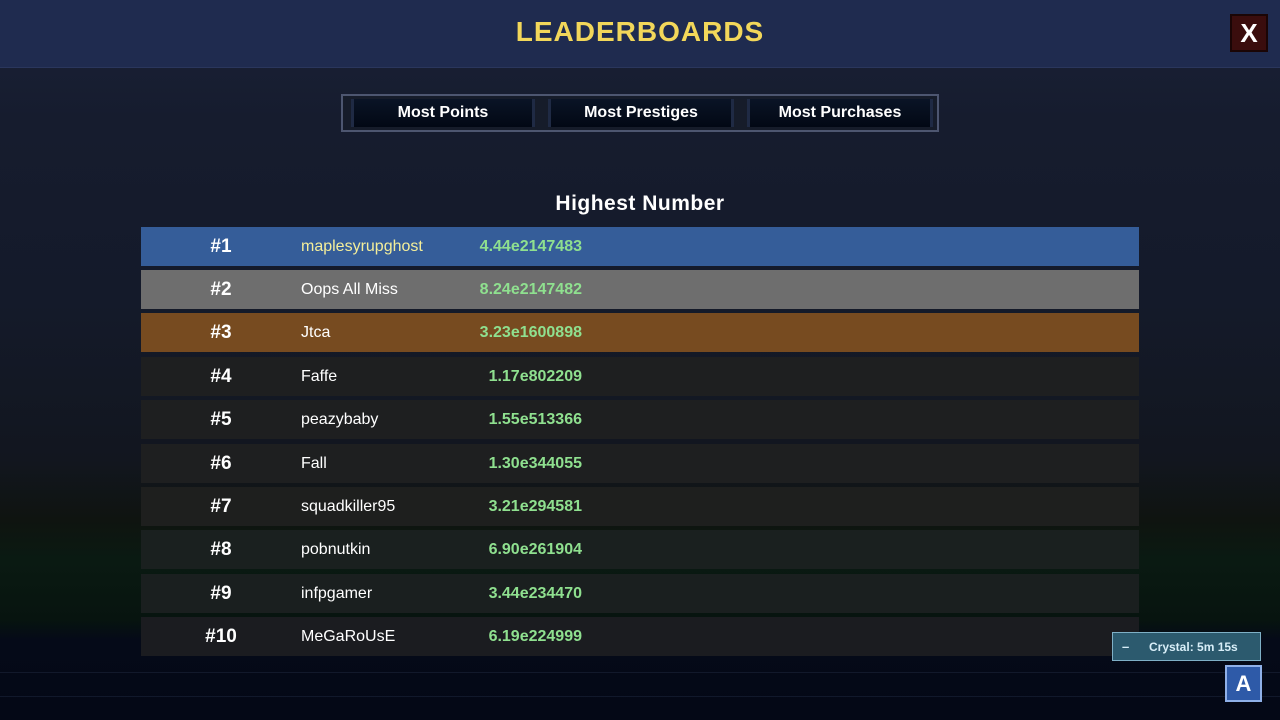  What do you see at coordinates (348, 636) in the screenshot?
I see `row-player-name: MeGaRoUsE` at bounding box center [348, 636].